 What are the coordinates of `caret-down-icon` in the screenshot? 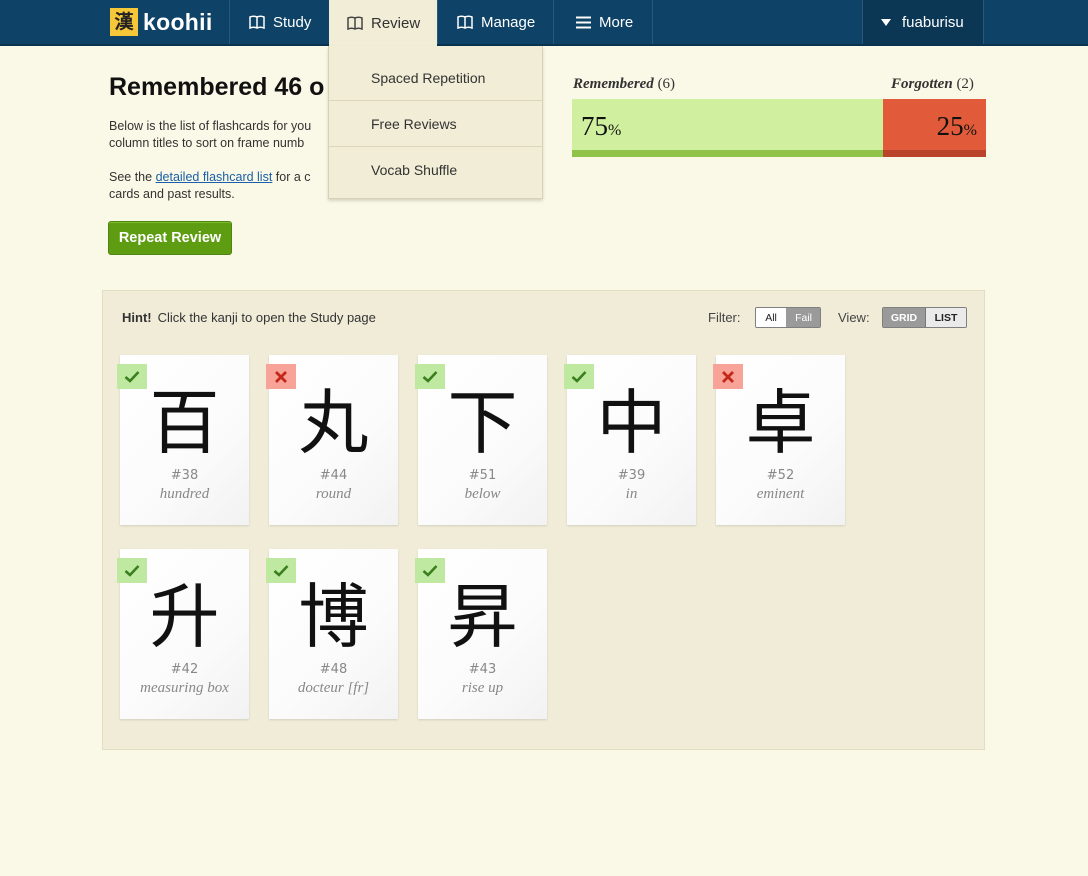 It's located at (886, 22).